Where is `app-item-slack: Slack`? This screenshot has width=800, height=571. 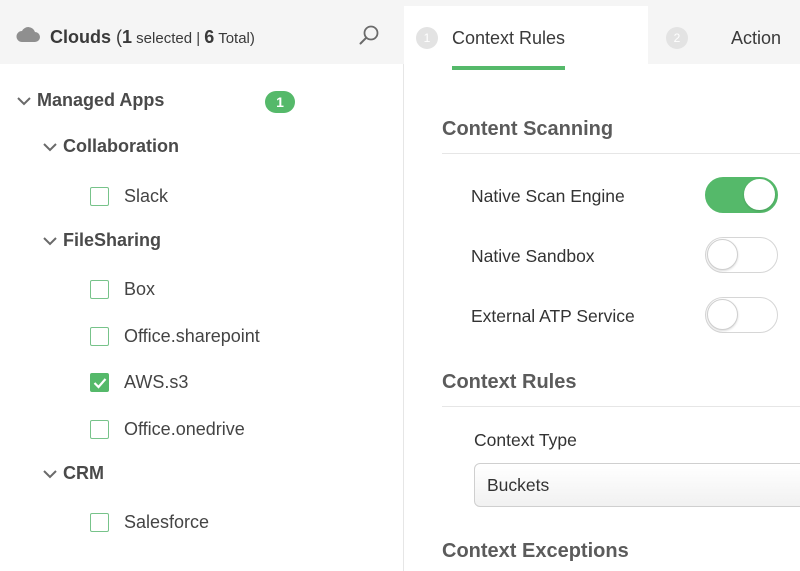
app-item-slack: Slack is located at coordinates (129, 196).